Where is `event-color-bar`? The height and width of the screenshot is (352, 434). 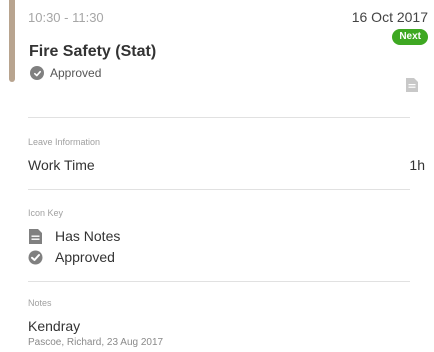 event-color-bar is located at coordinates (12, 41).